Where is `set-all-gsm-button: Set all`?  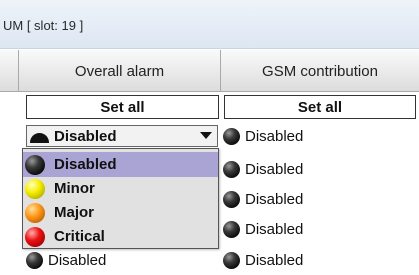 set-all-gsm-button: Set all is located at coordinates (320, 107).